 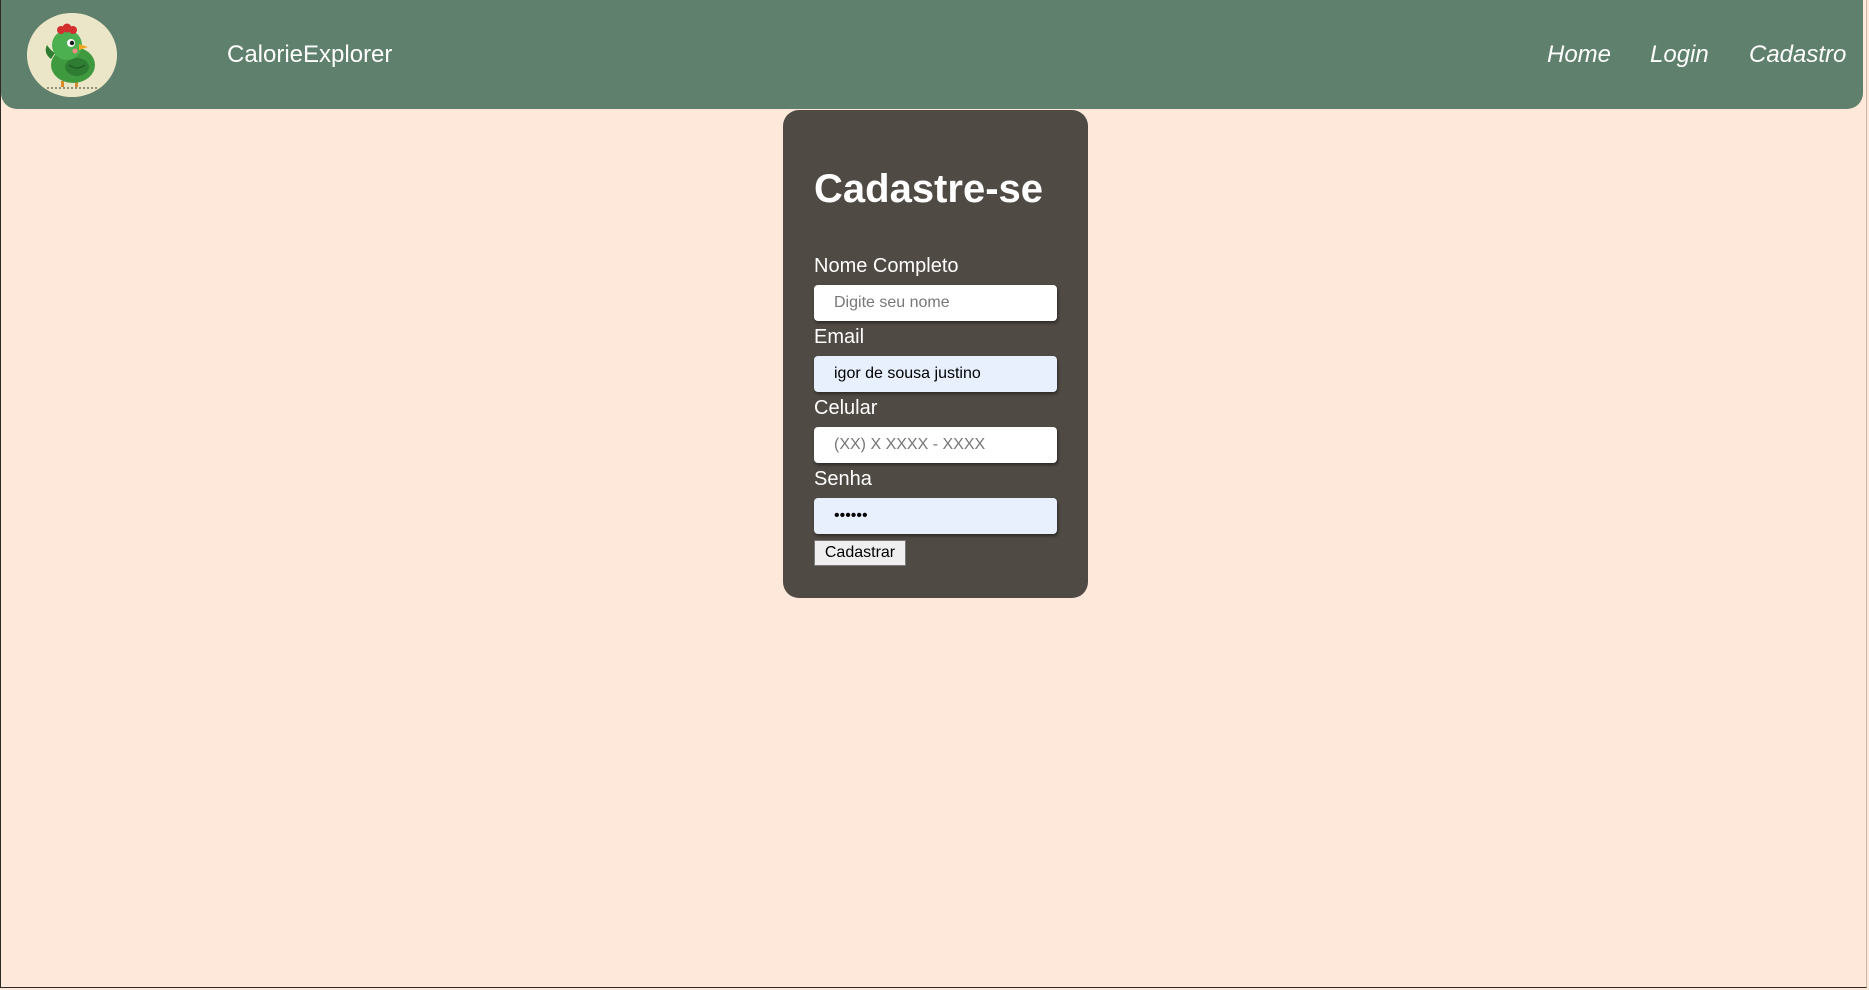 What do you see at coordinates (886, 266) in the screenshot?
I see `name-label: Nome Completo` at bounding box center [886, 266].